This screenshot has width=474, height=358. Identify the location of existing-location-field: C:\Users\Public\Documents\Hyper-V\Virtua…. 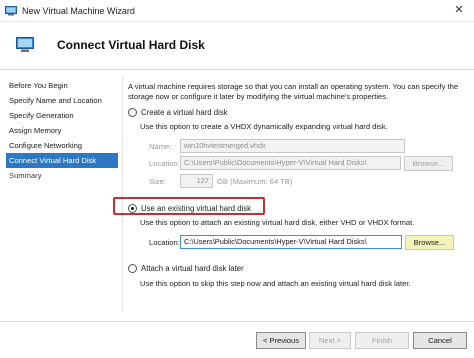
(291, 242).